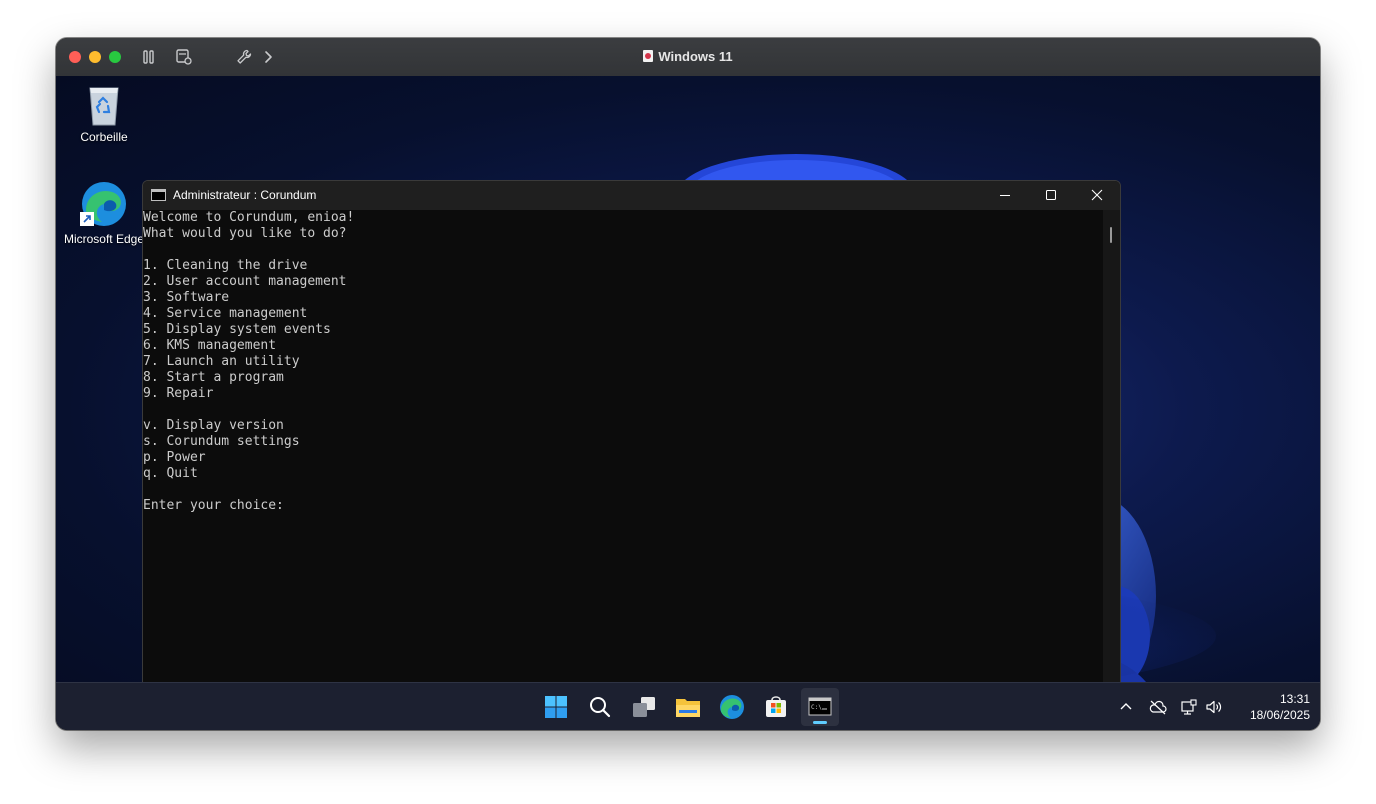  I want to click on terminal-taskbar-button: C:\, so click(820, 707).